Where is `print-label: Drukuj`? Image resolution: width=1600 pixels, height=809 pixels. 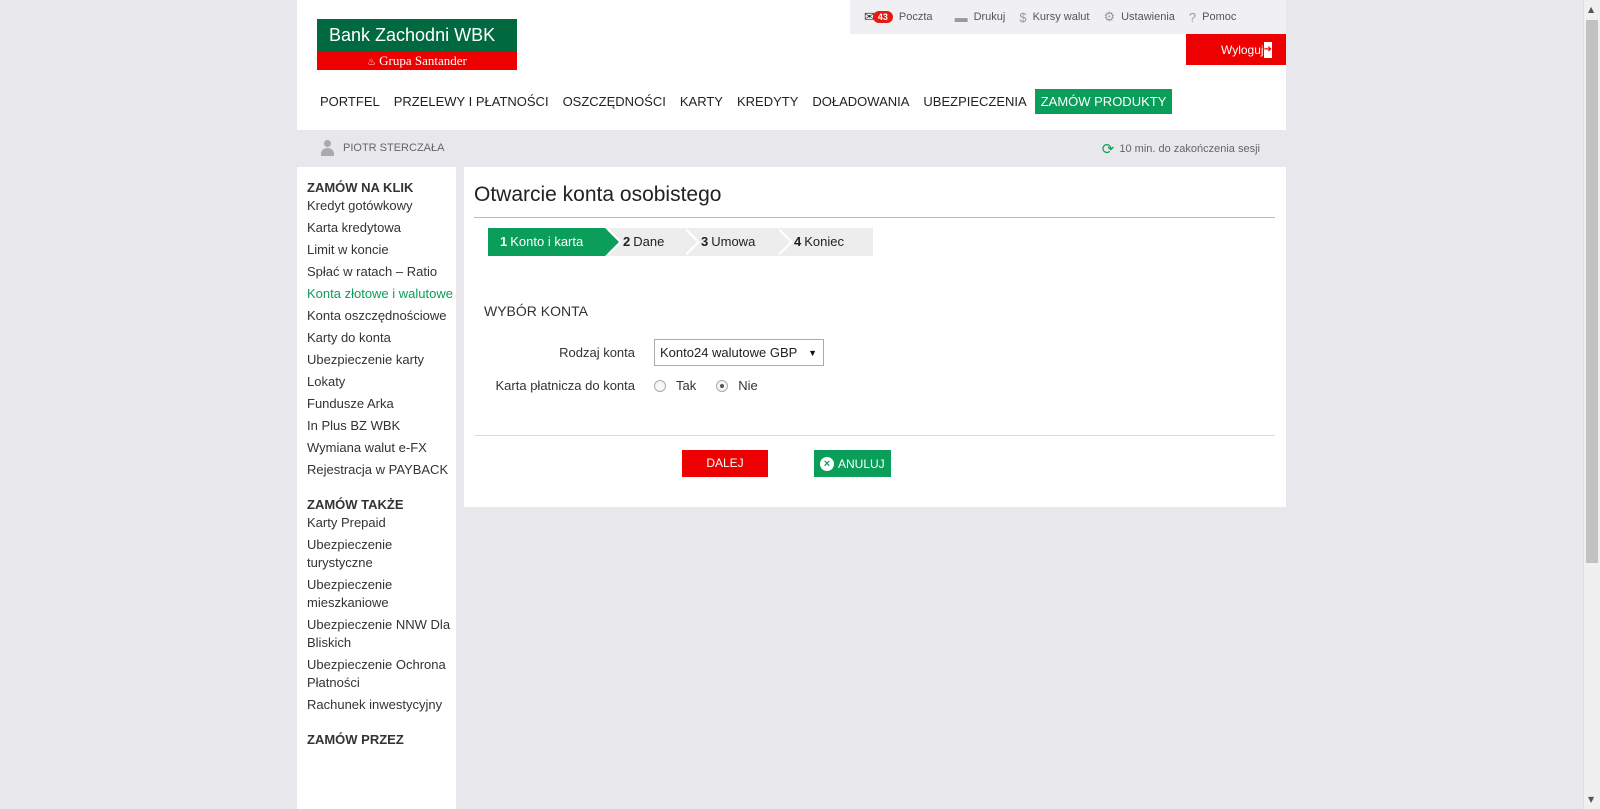 print-label: Drukuj is located at coordinates (989, 17).